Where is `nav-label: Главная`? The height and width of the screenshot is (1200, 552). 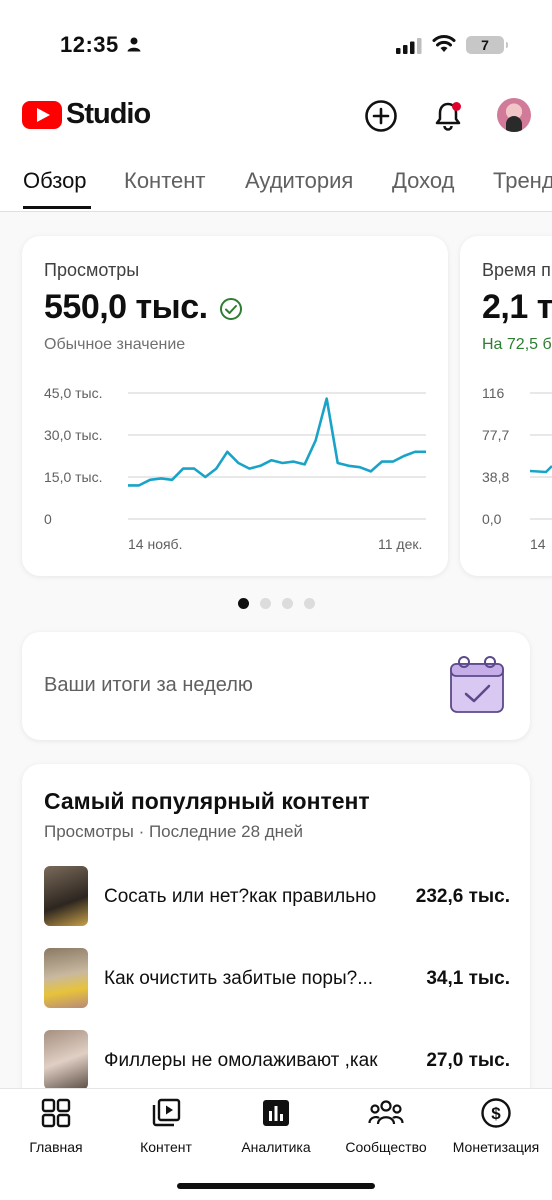 nav-label: Главная is located at coordinates (56, 1147).